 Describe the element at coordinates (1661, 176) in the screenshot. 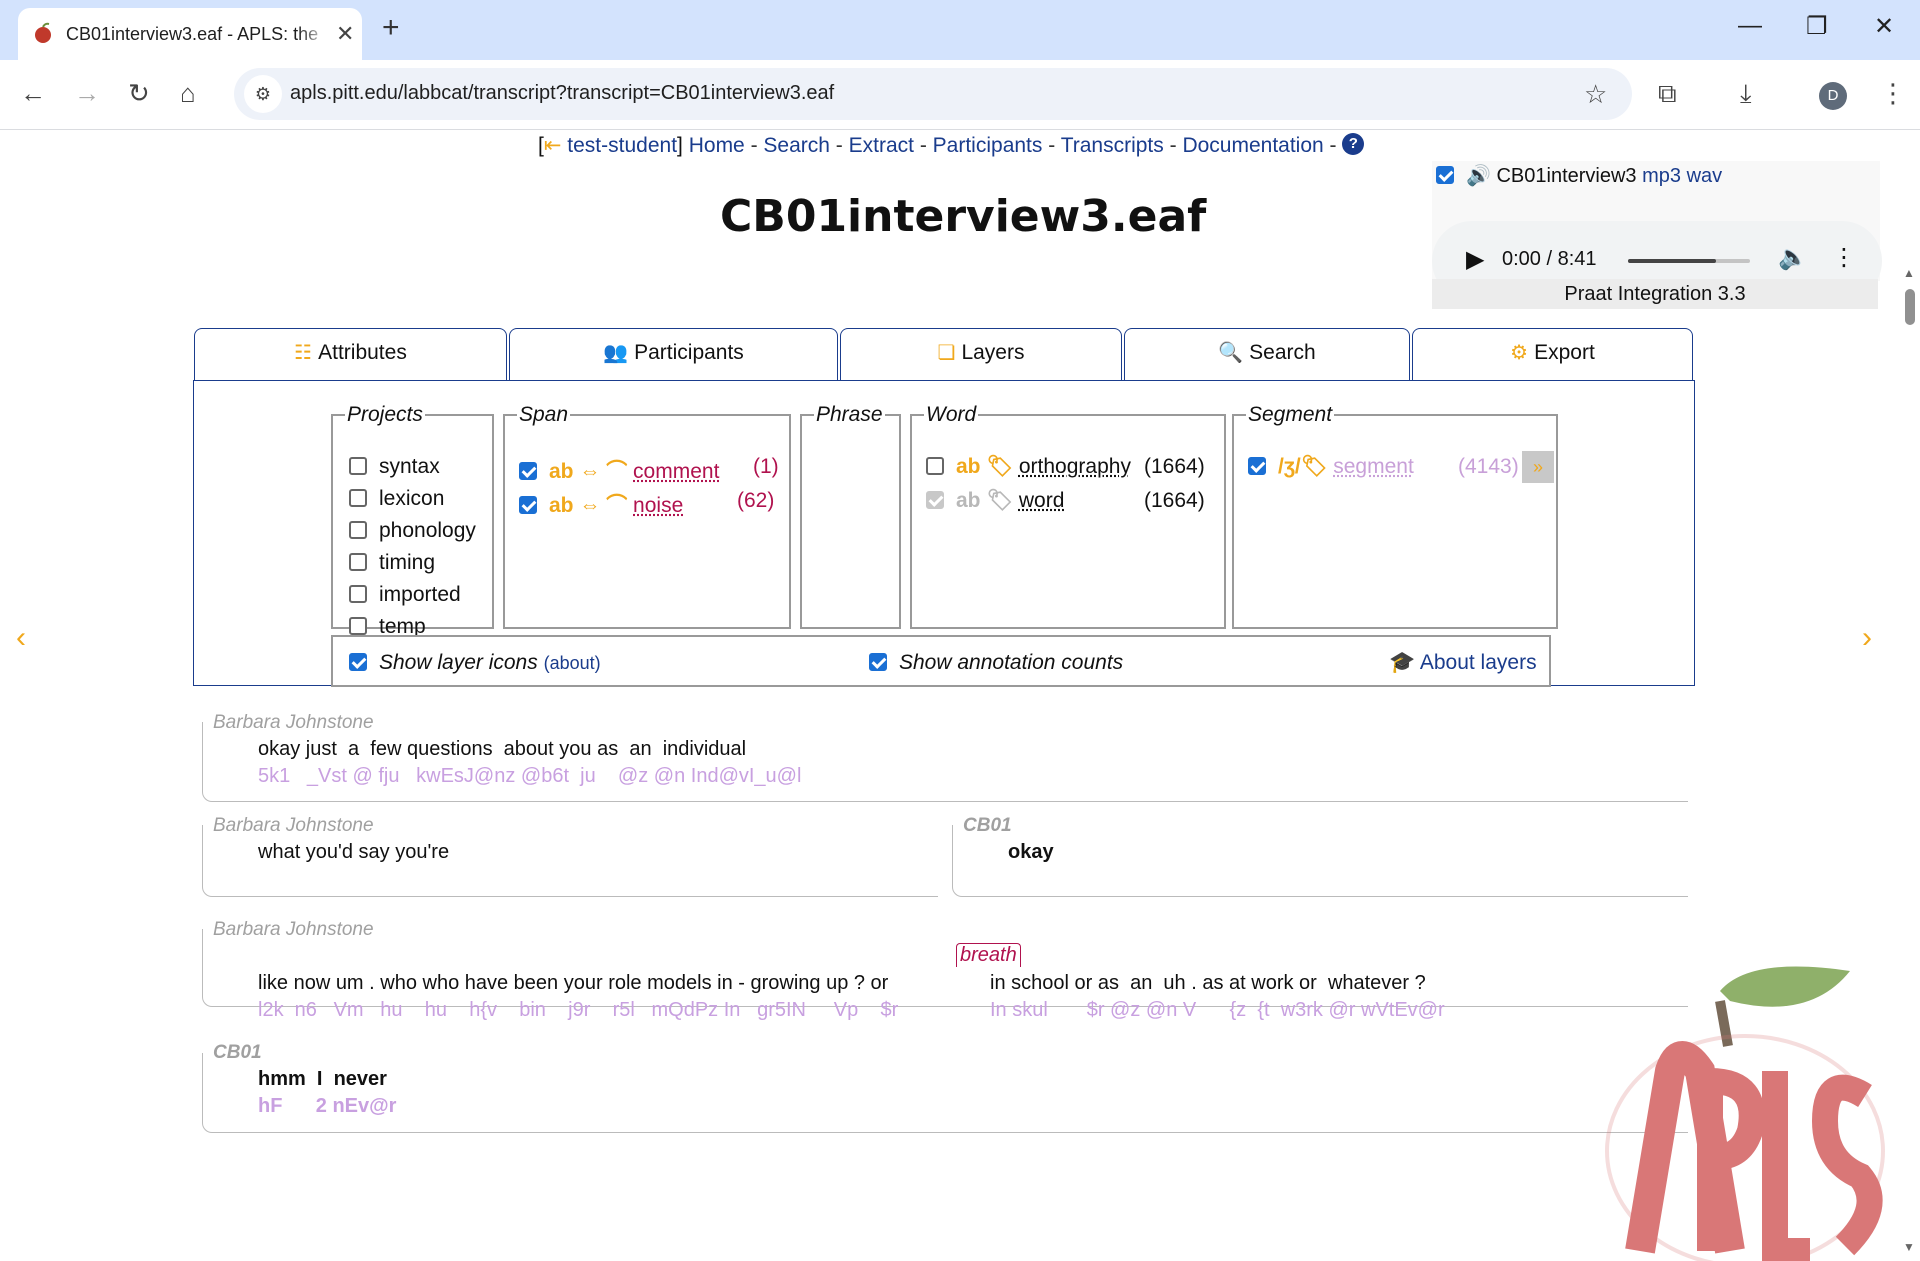

I see `mp3-link: mp3` at that location.